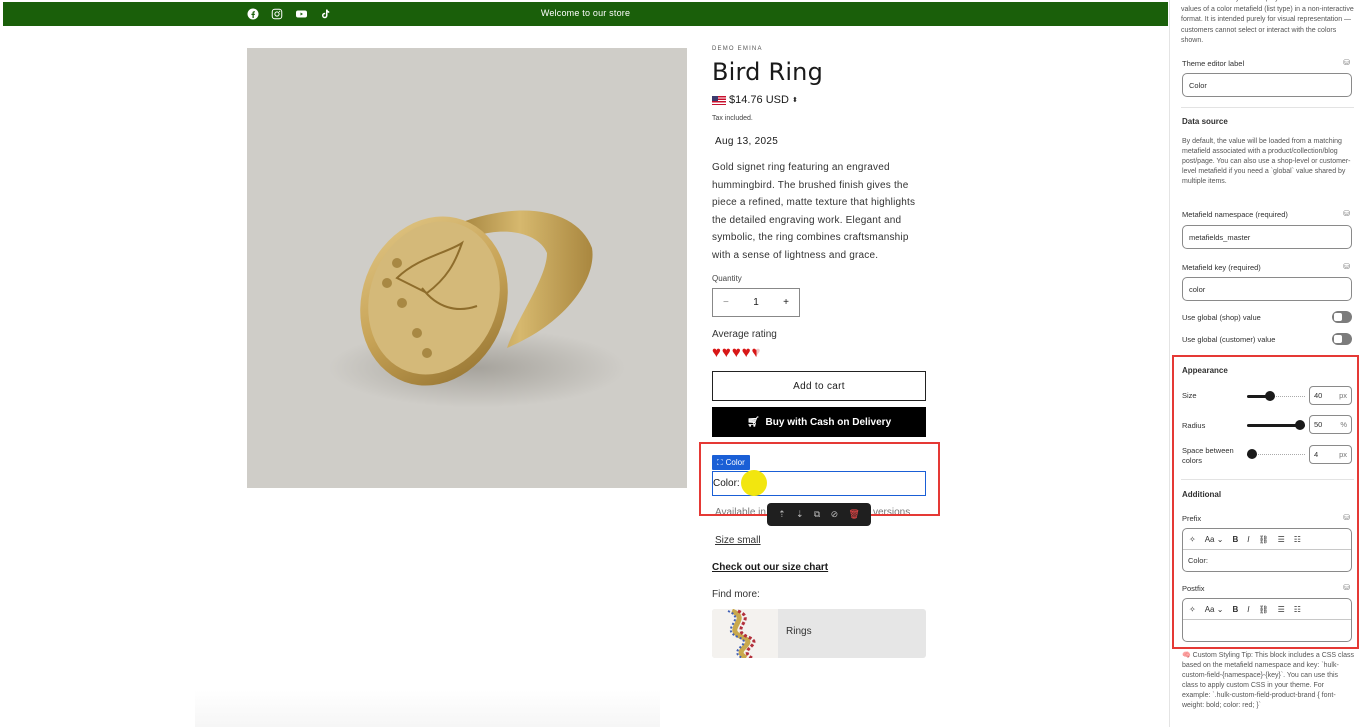 The image size is (1366, 727). I want to click on find-more-label: Find more:, so click(736, 594).